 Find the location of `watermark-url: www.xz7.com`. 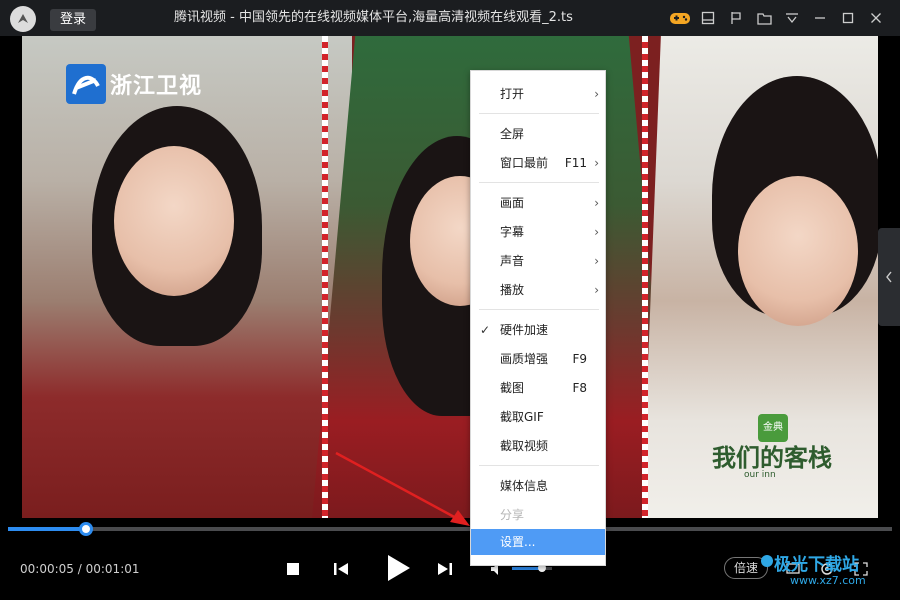

watermark-url: www.xz7.com is located at coordinates (828, 580).